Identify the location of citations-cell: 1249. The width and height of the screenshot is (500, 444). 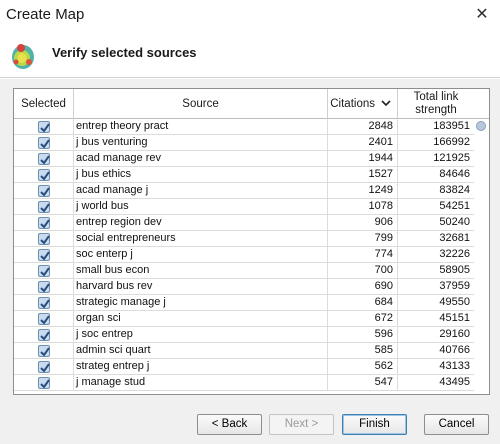
(363, 191).